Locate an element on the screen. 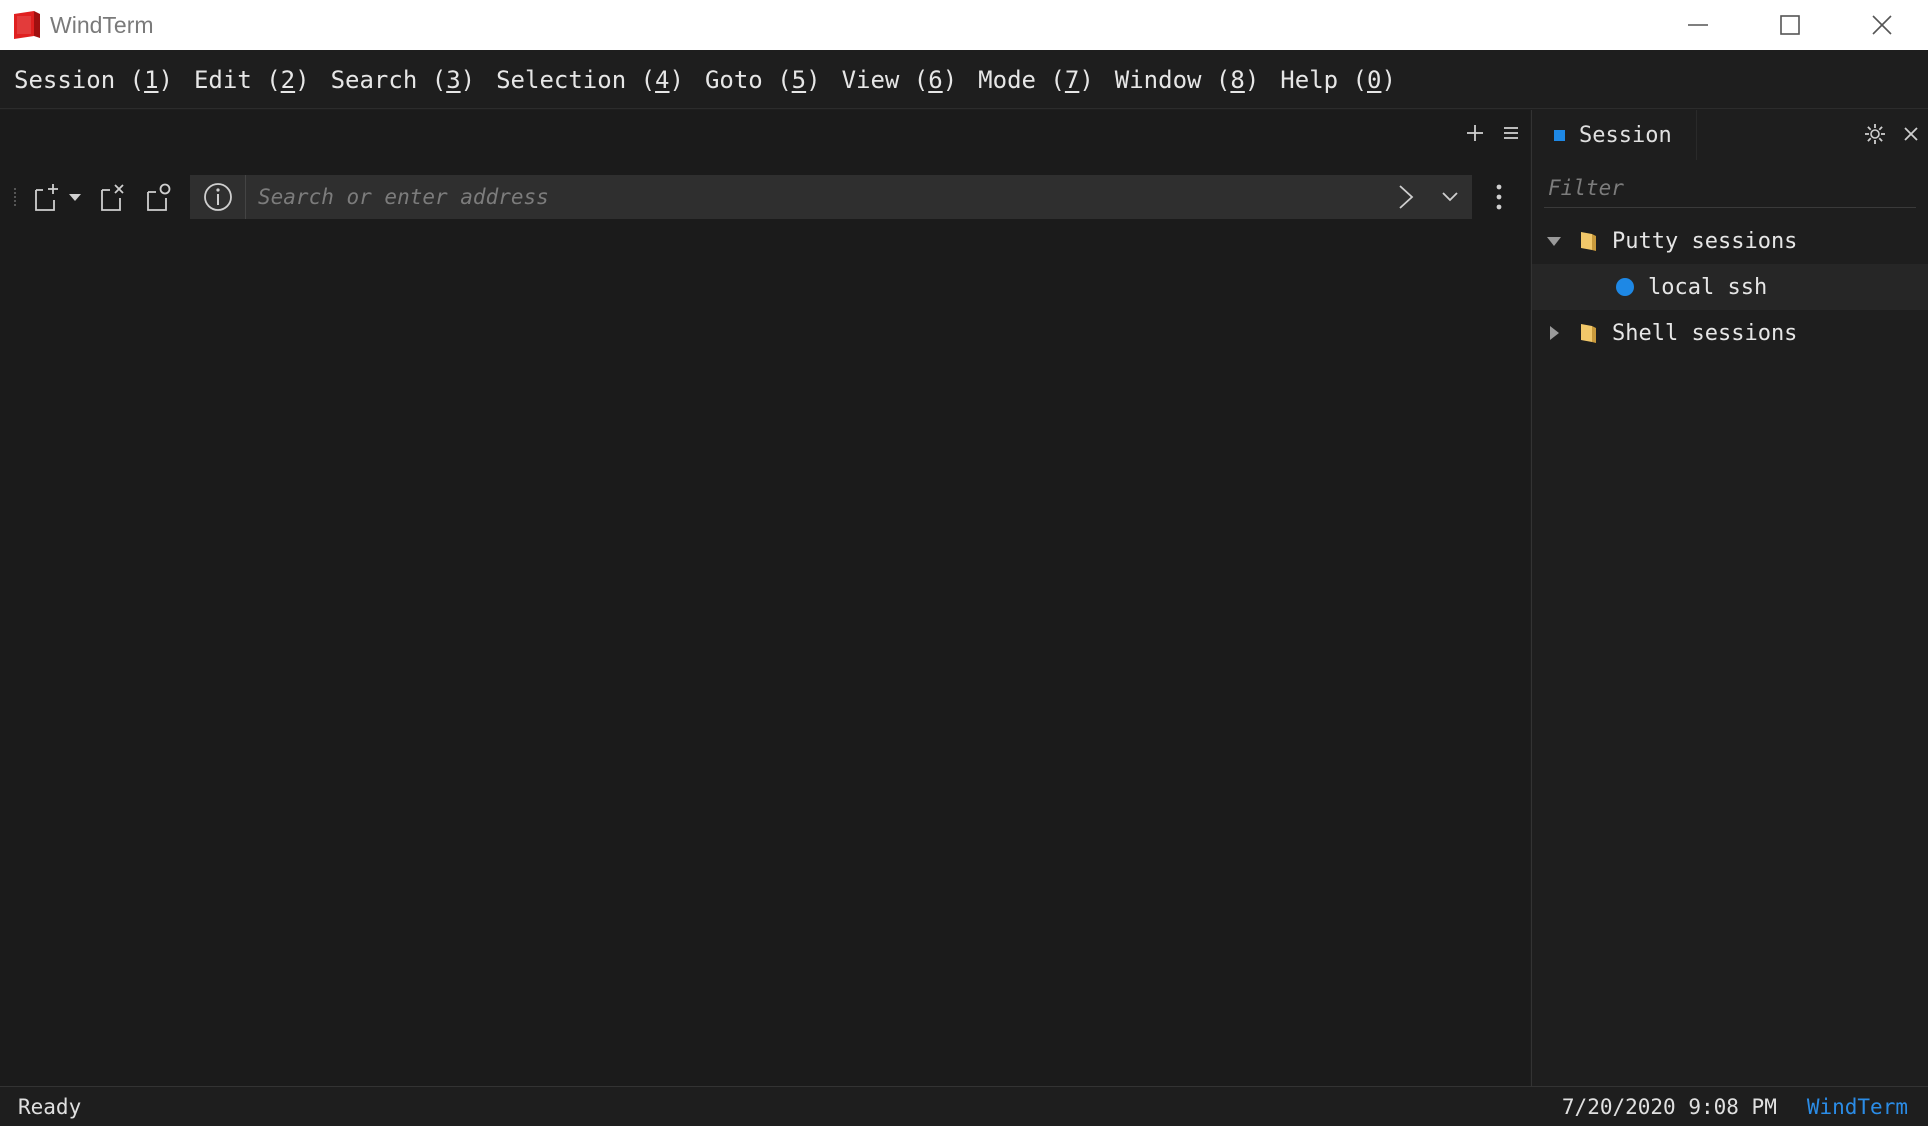  new-tab-button is located at coordinates (1475, 133).